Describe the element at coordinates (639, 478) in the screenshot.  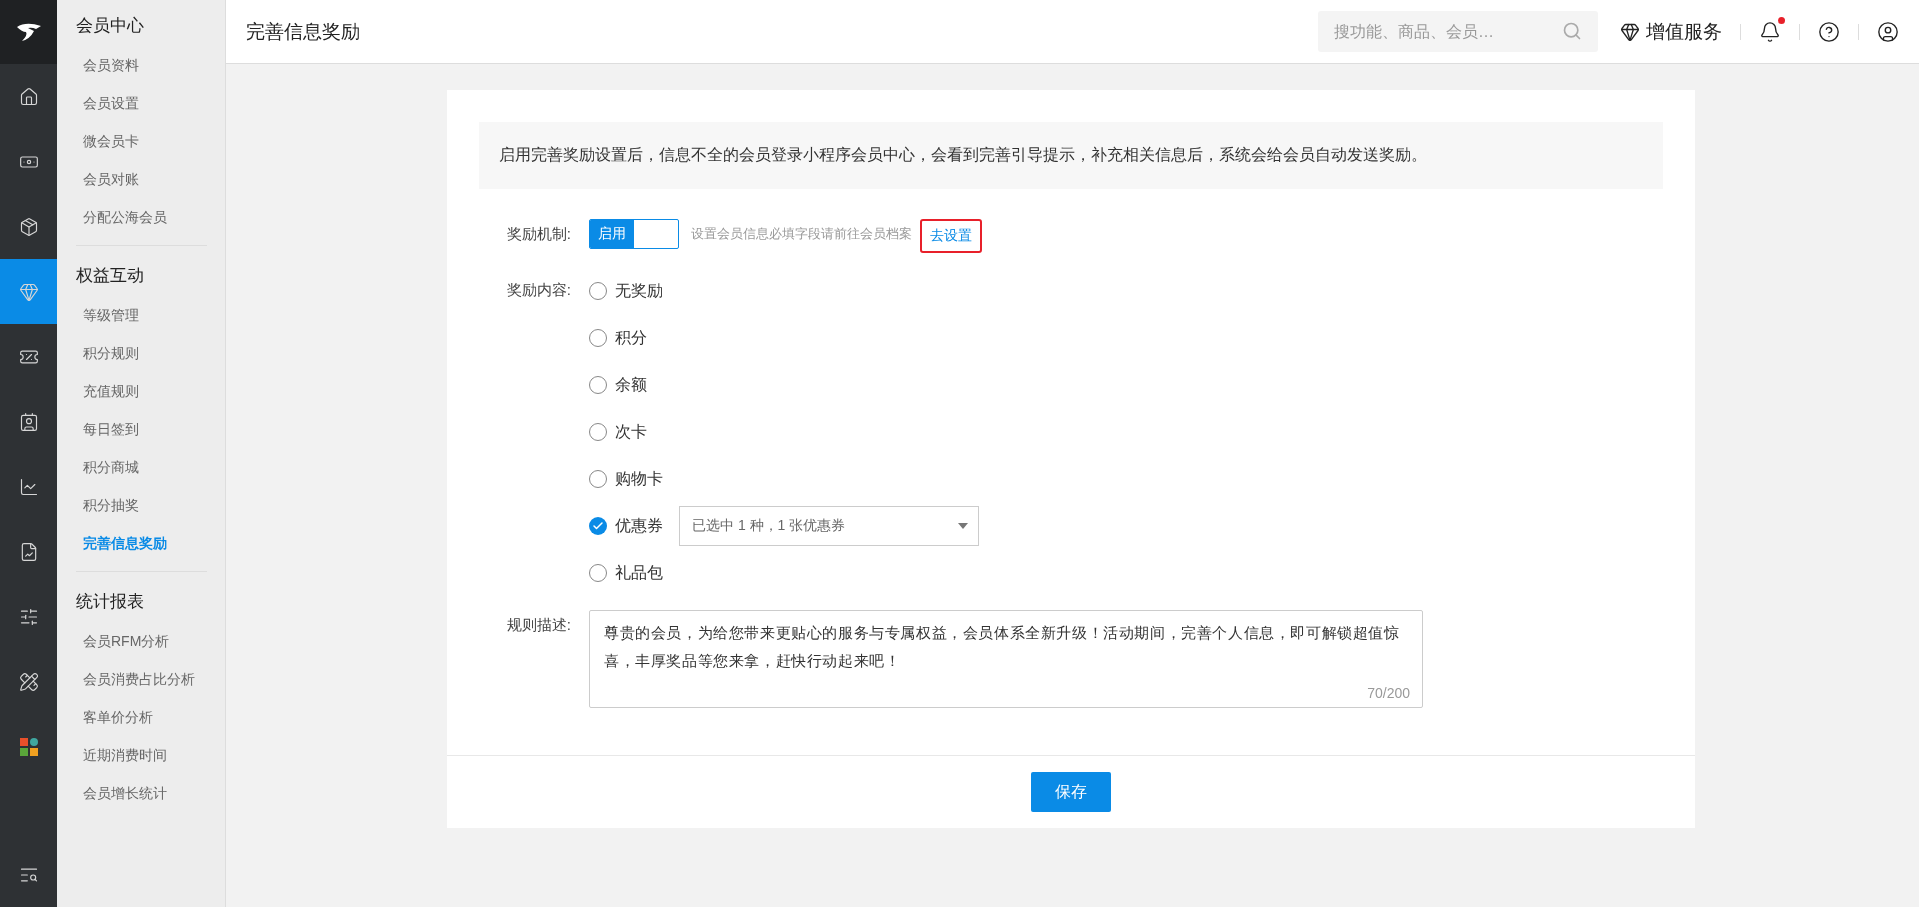
I see `option-label: 购物卡` at that location.